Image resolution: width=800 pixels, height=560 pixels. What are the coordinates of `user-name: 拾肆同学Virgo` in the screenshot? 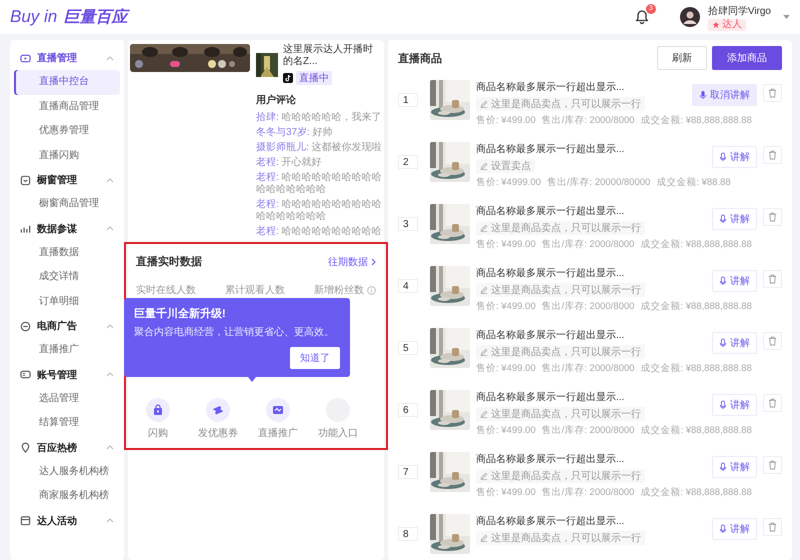 It's located at (739, 11).